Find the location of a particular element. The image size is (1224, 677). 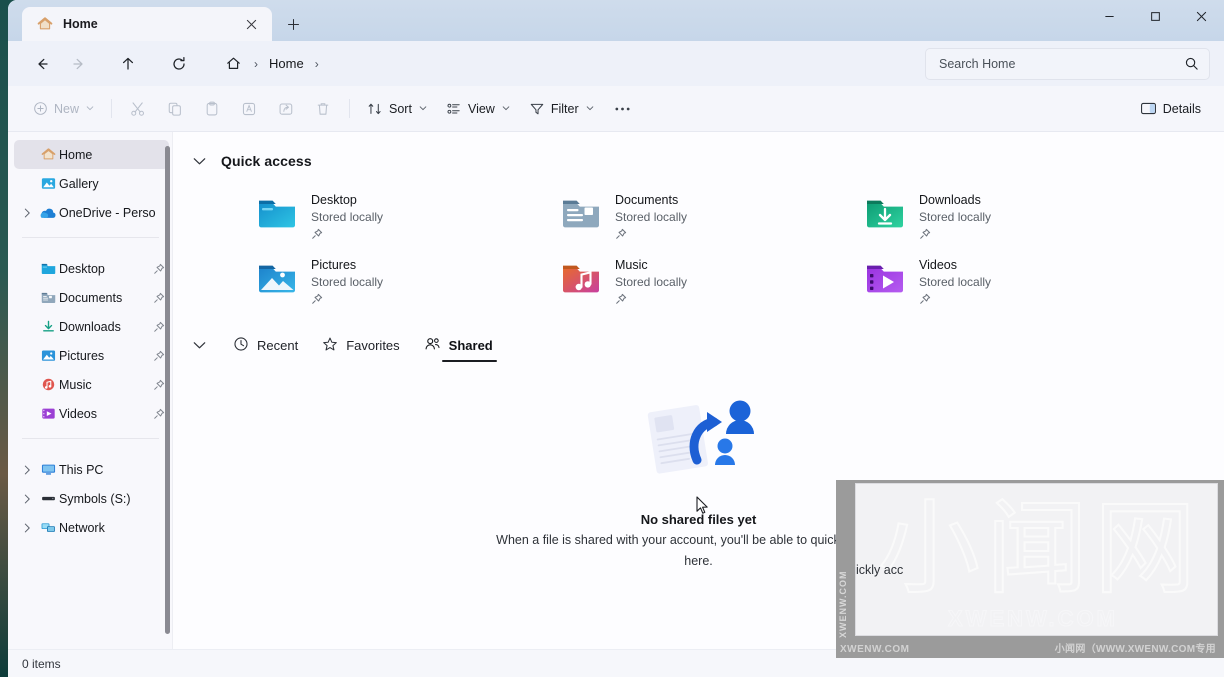

sidebar-item-label: Home is located at coordinates (76, 154).